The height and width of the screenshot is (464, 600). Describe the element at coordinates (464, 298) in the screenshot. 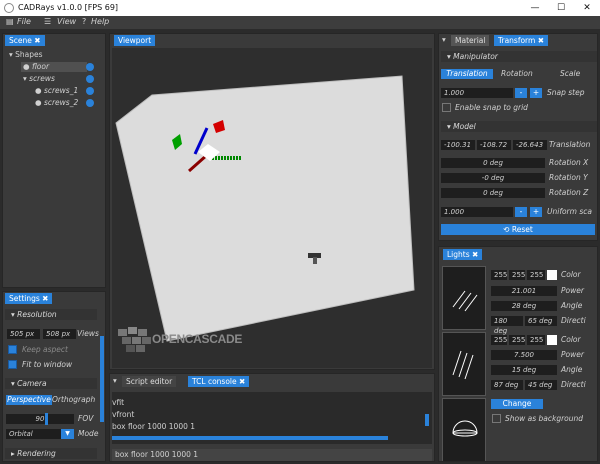

I see `light-1-preview` at that location.